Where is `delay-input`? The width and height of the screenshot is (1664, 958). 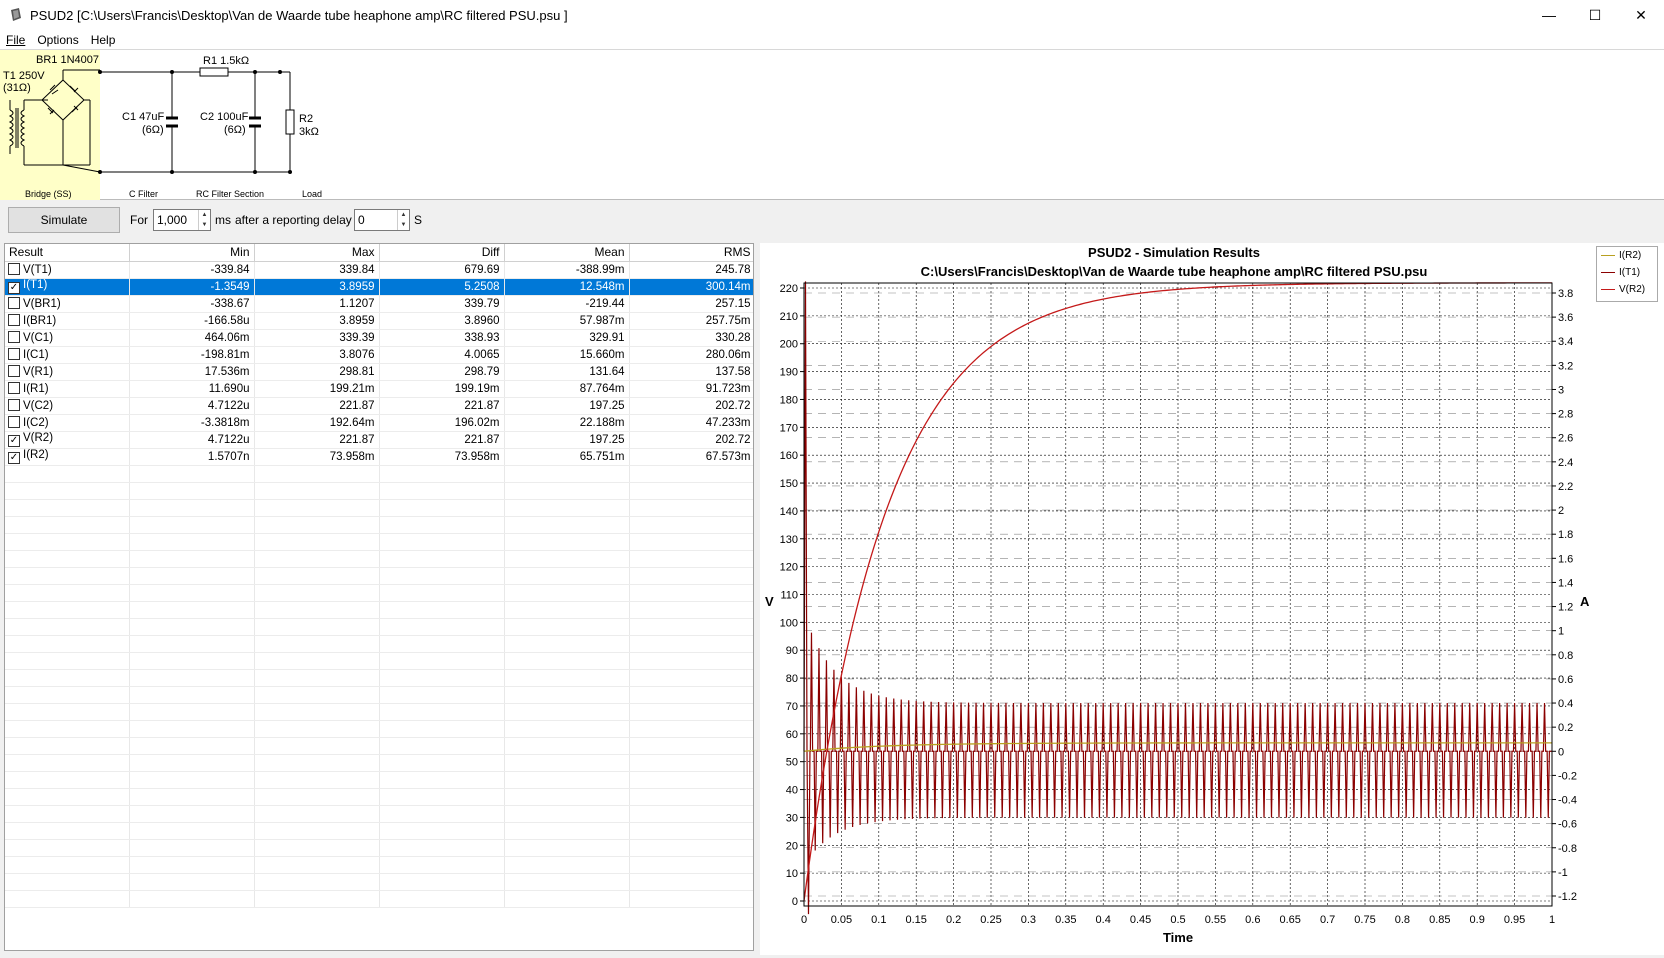
delay-input is located at coordinates (376, 220).